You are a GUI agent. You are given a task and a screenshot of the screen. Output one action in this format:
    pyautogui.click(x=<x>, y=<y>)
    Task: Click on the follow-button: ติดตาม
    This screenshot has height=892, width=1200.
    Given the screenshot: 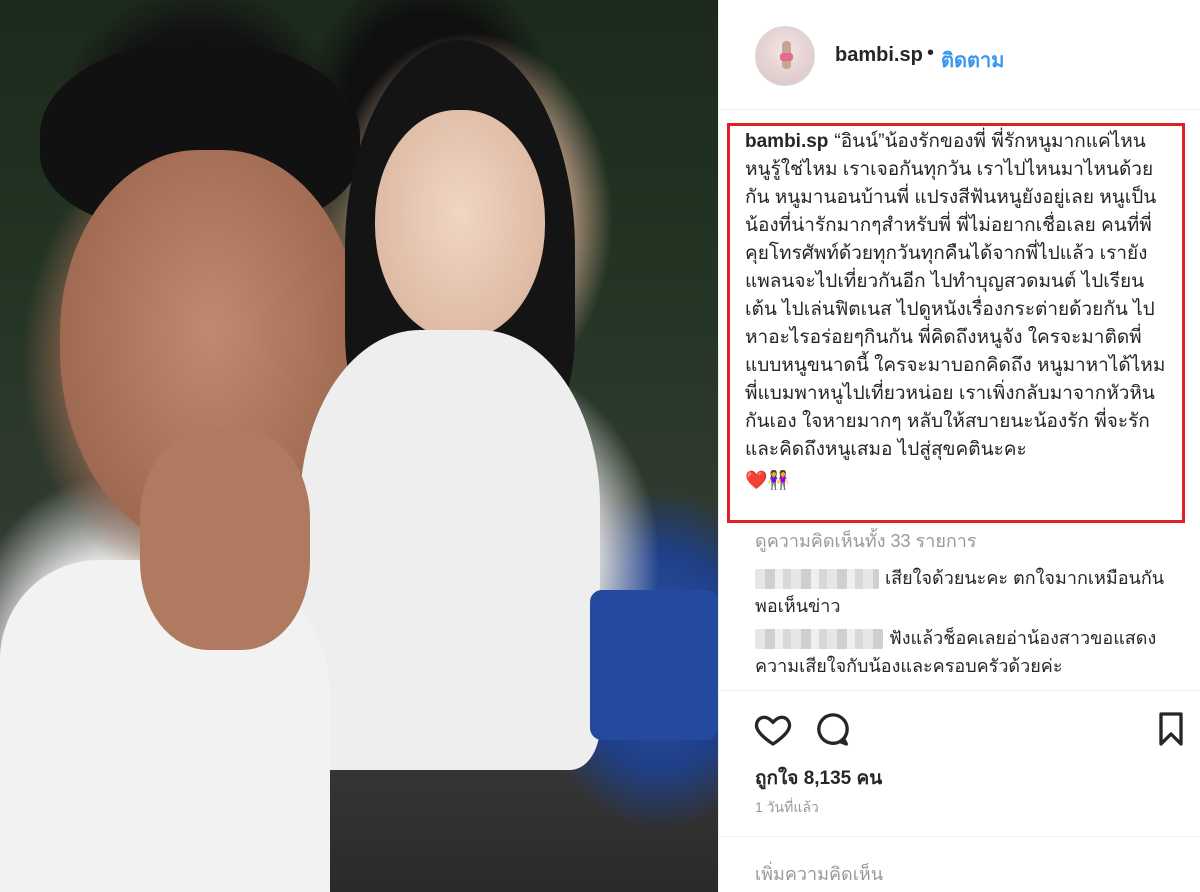 What is the action you would take?
    pyautogui.click(x=972, y=60)
    